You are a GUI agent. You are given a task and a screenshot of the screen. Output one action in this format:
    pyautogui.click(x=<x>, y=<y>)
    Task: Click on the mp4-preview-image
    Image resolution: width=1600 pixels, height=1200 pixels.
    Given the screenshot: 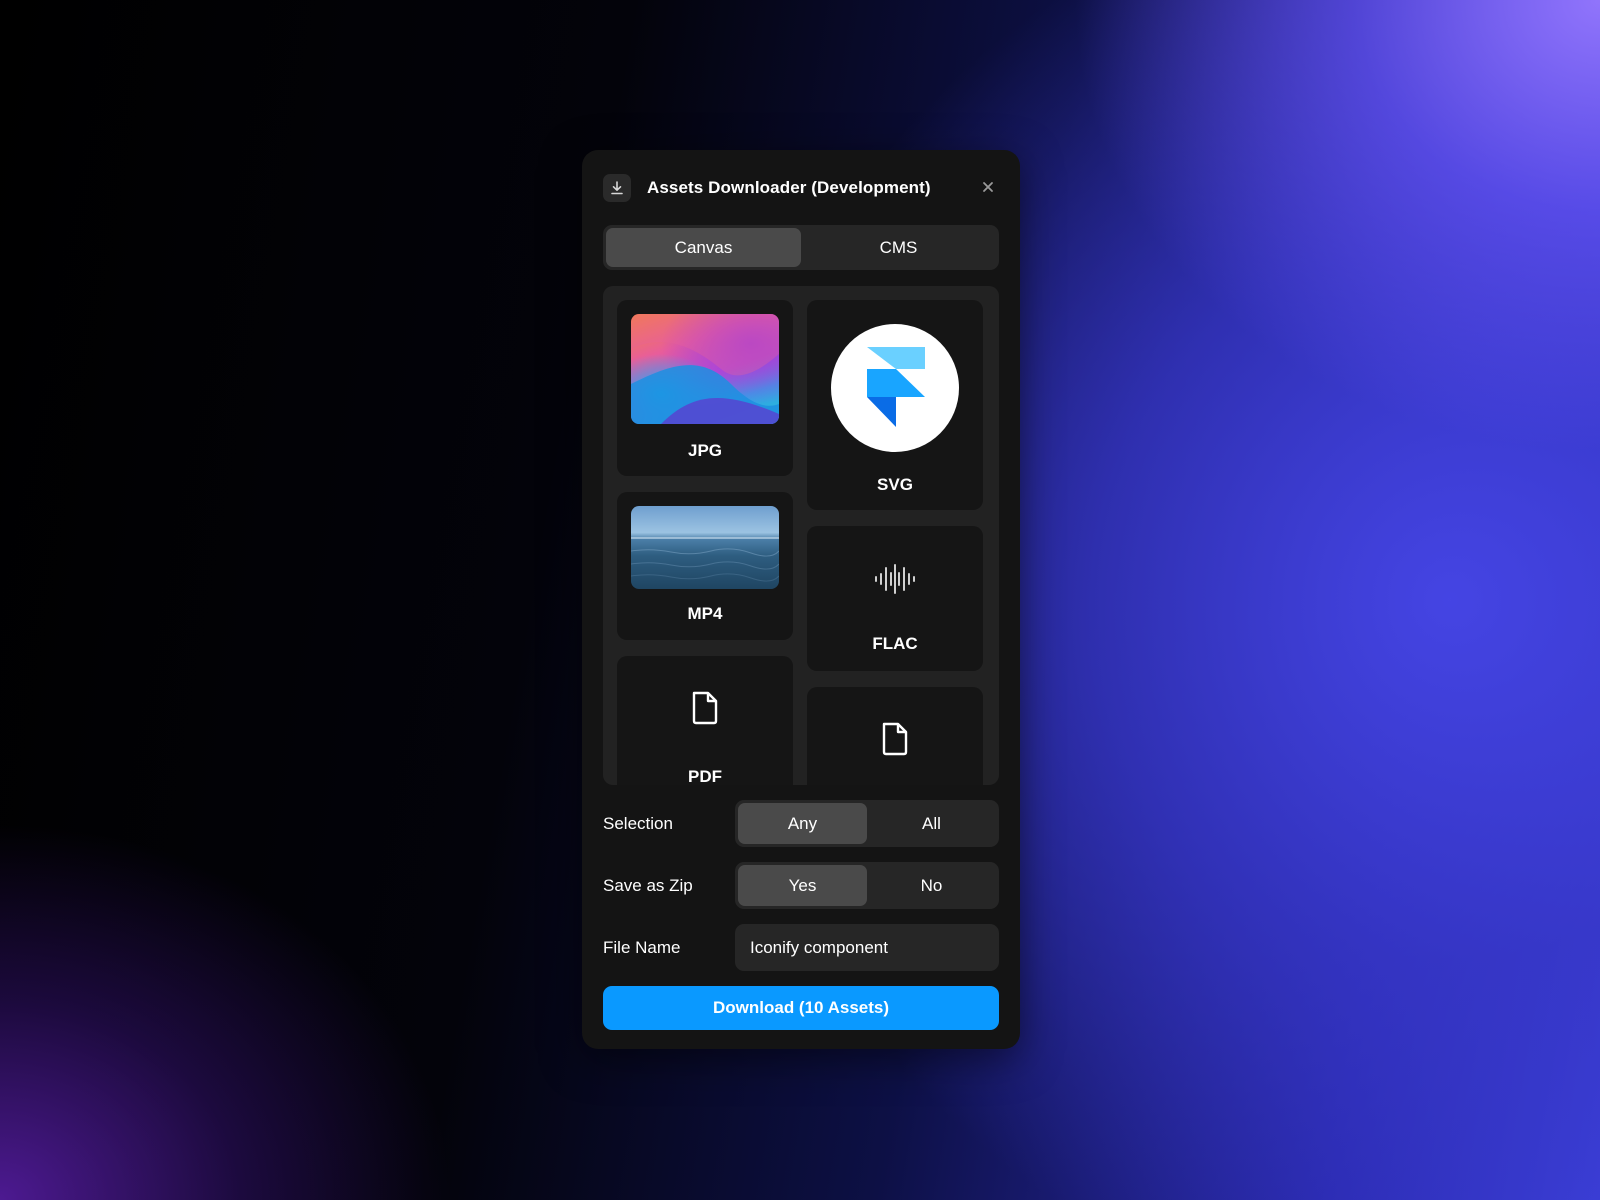 What is the action you would take?
    pyautogui.click(x=705, y=547)
    